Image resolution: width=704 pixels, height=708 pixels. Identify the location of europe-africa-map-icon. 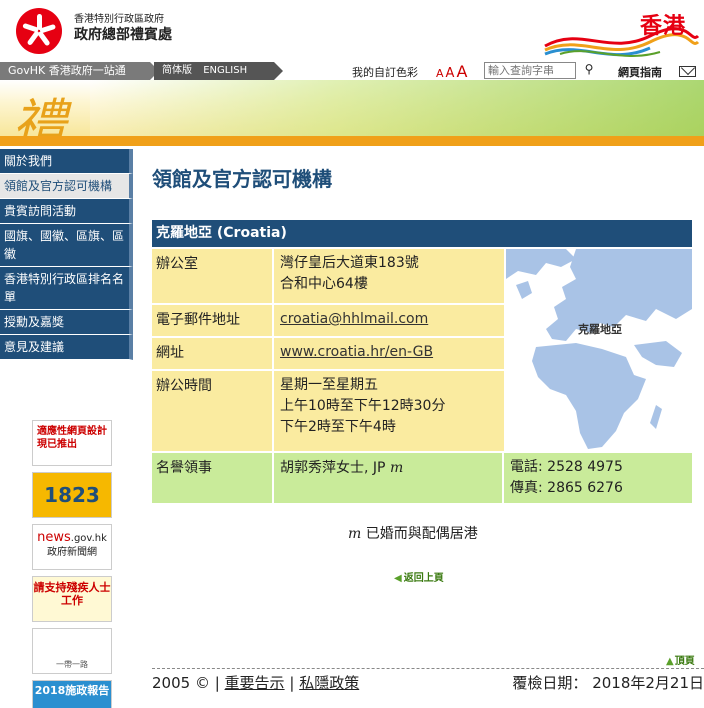
(599, 349).